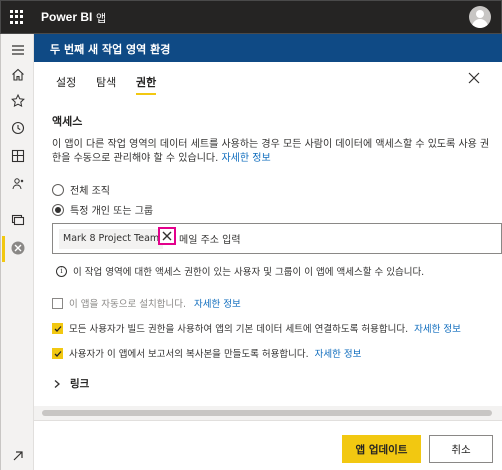  I want to click on star-icon, so click(18, 101).